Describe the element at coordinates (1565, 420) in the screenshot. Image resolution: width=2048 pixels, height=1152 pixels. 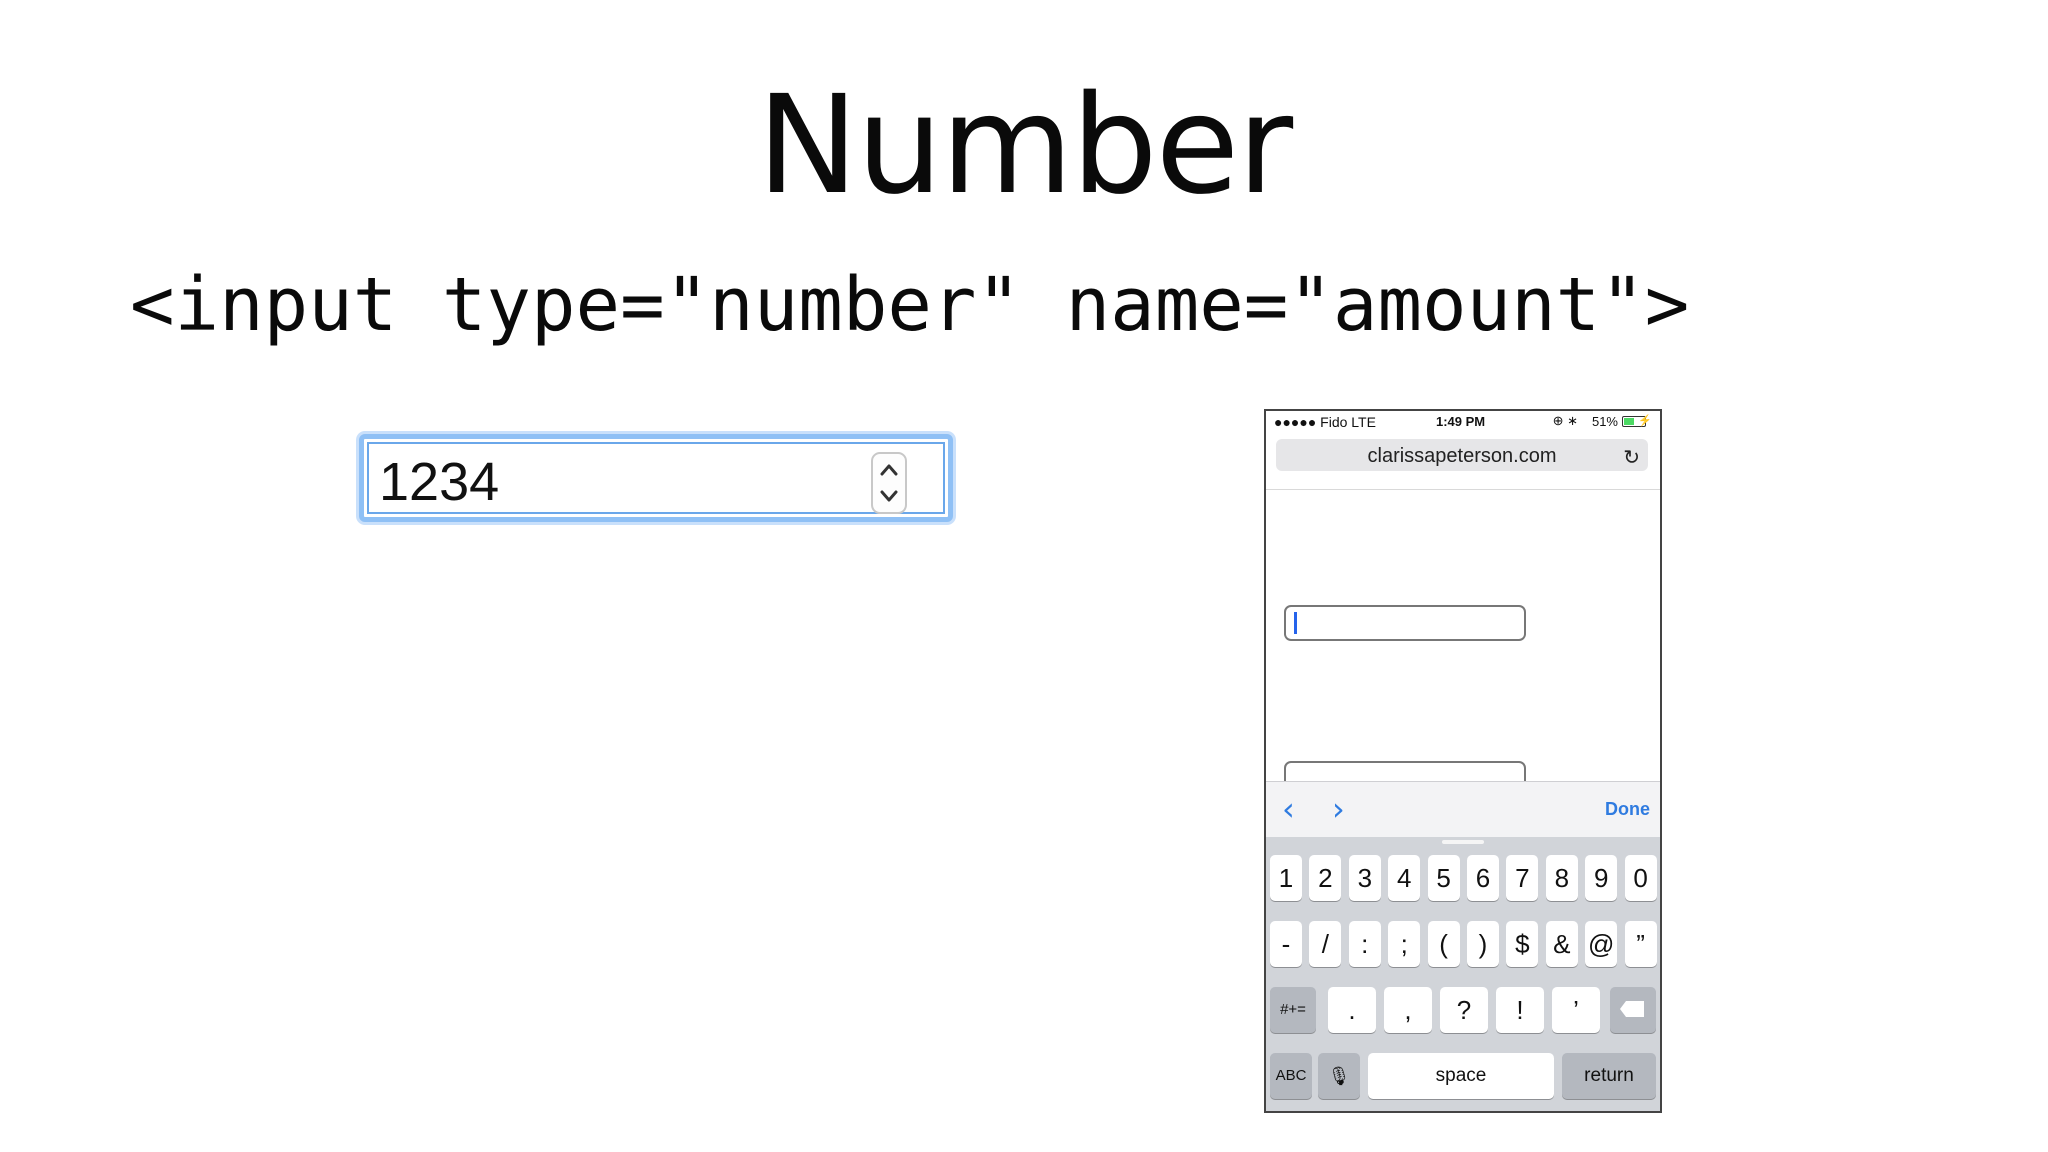
I see `bluetooth-icon: ⊕ ∗` at that location.